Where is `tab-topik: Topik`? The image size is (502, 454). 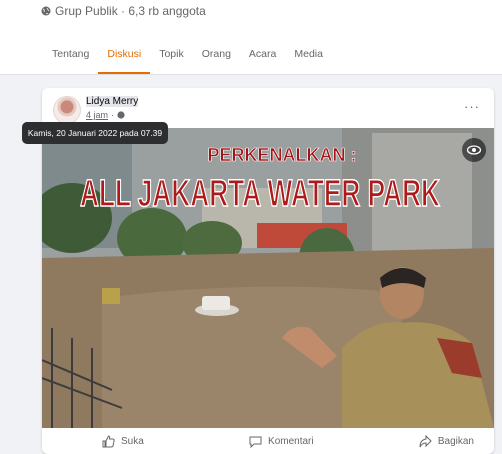
tab-topik: Topik is located at coordinates (171, 55).